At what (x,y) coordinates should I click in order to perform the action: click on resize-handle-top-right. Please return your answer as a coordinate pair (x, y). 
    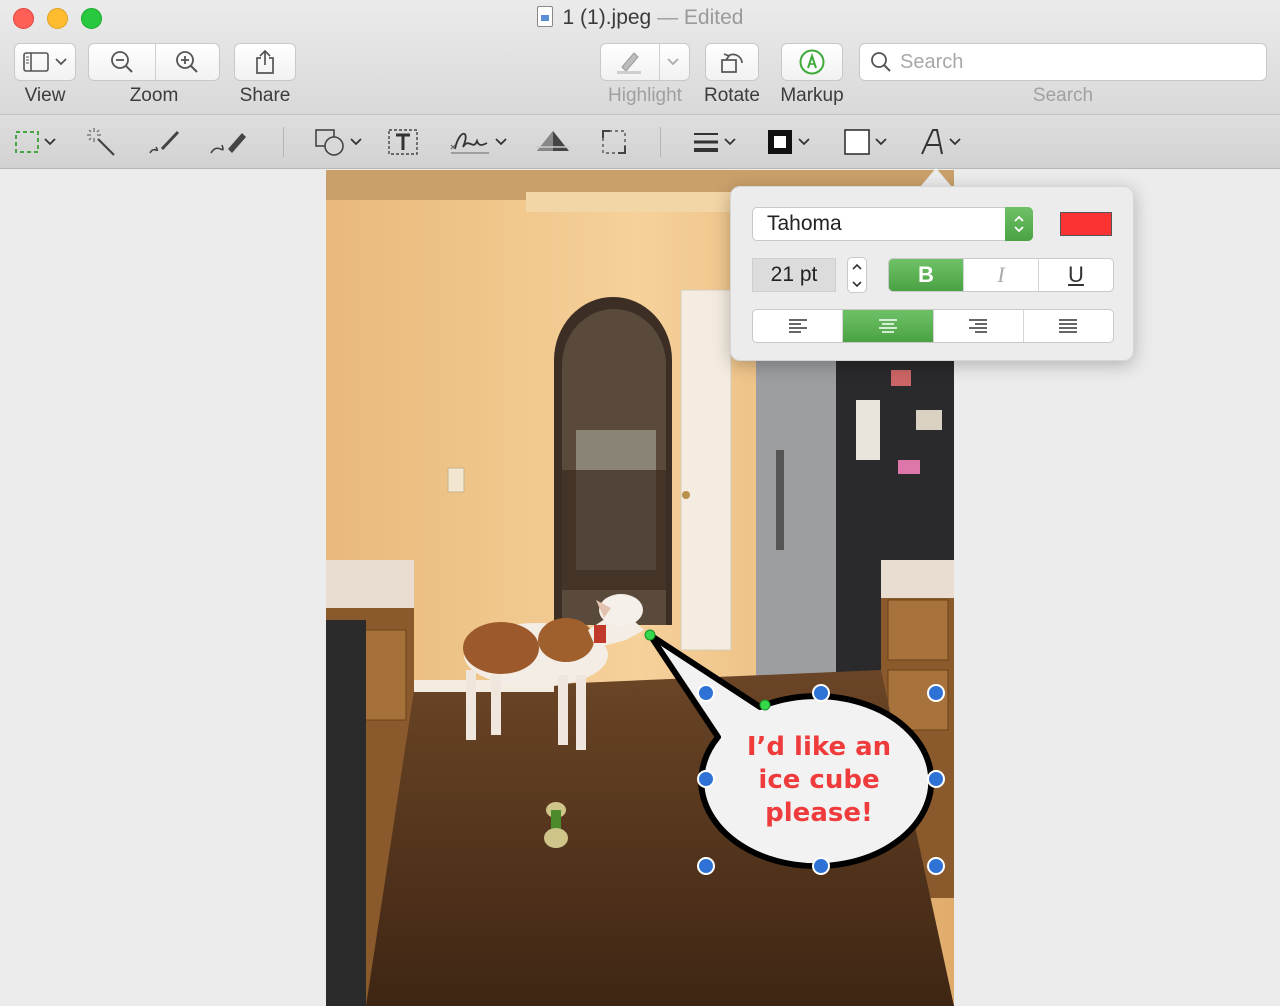
    Looking at the image, I should click on (936, 693).